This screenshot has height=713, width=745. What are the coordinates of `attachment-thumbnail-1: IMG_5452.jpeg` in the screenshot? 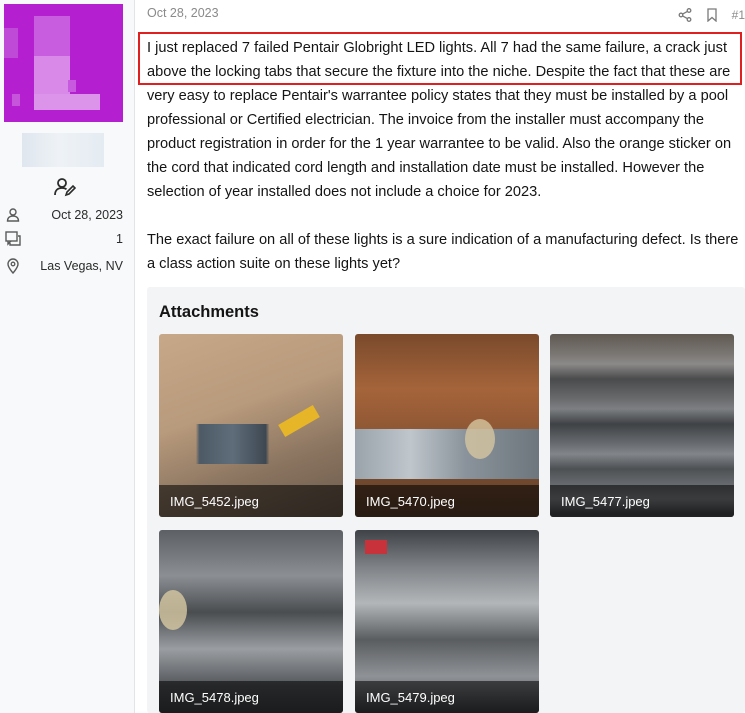 It's located at (251, 425).